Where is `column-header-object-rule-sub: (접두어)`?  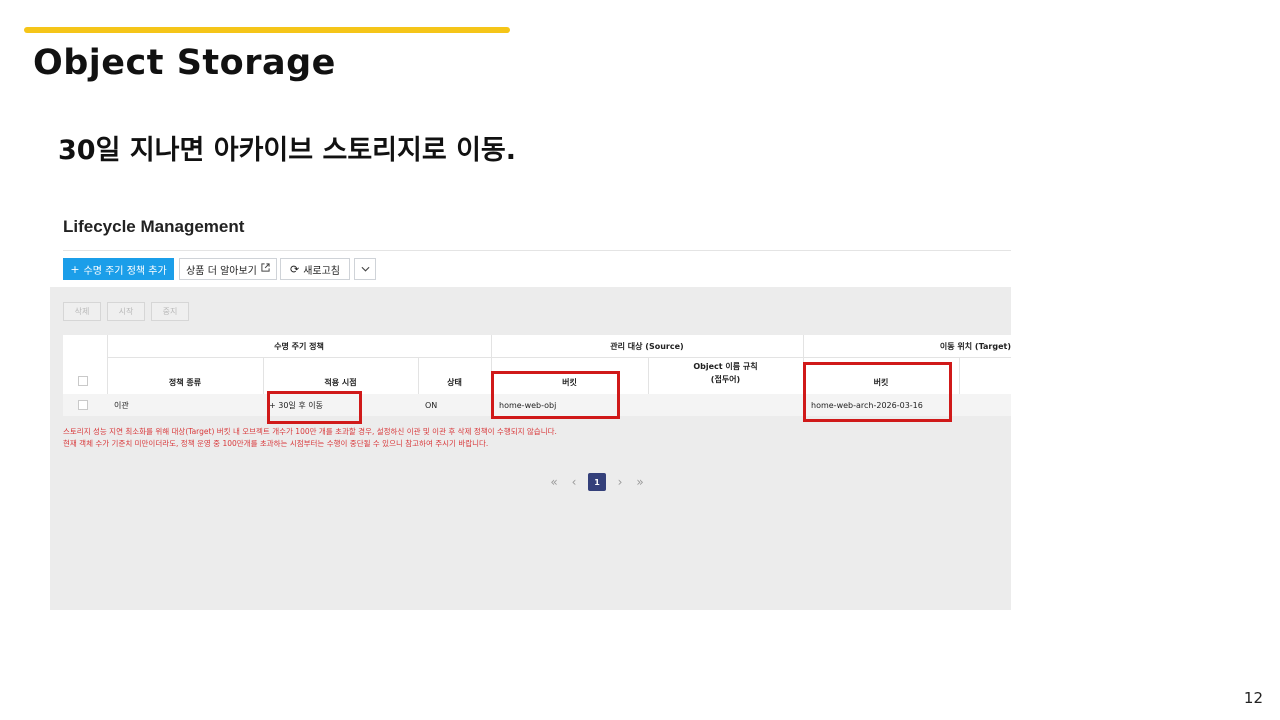
column-header-object-rule-sub: (접두어) is located at coordinates (725, 379).